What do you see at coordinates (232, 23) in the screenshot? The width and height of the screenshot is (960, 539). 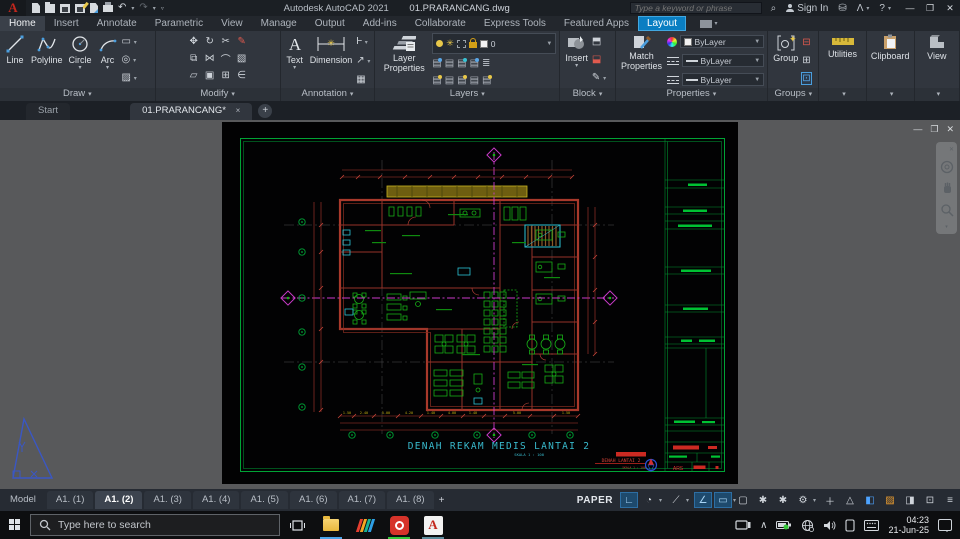 I see `tab-view: View` at bounding box center [232, 23].